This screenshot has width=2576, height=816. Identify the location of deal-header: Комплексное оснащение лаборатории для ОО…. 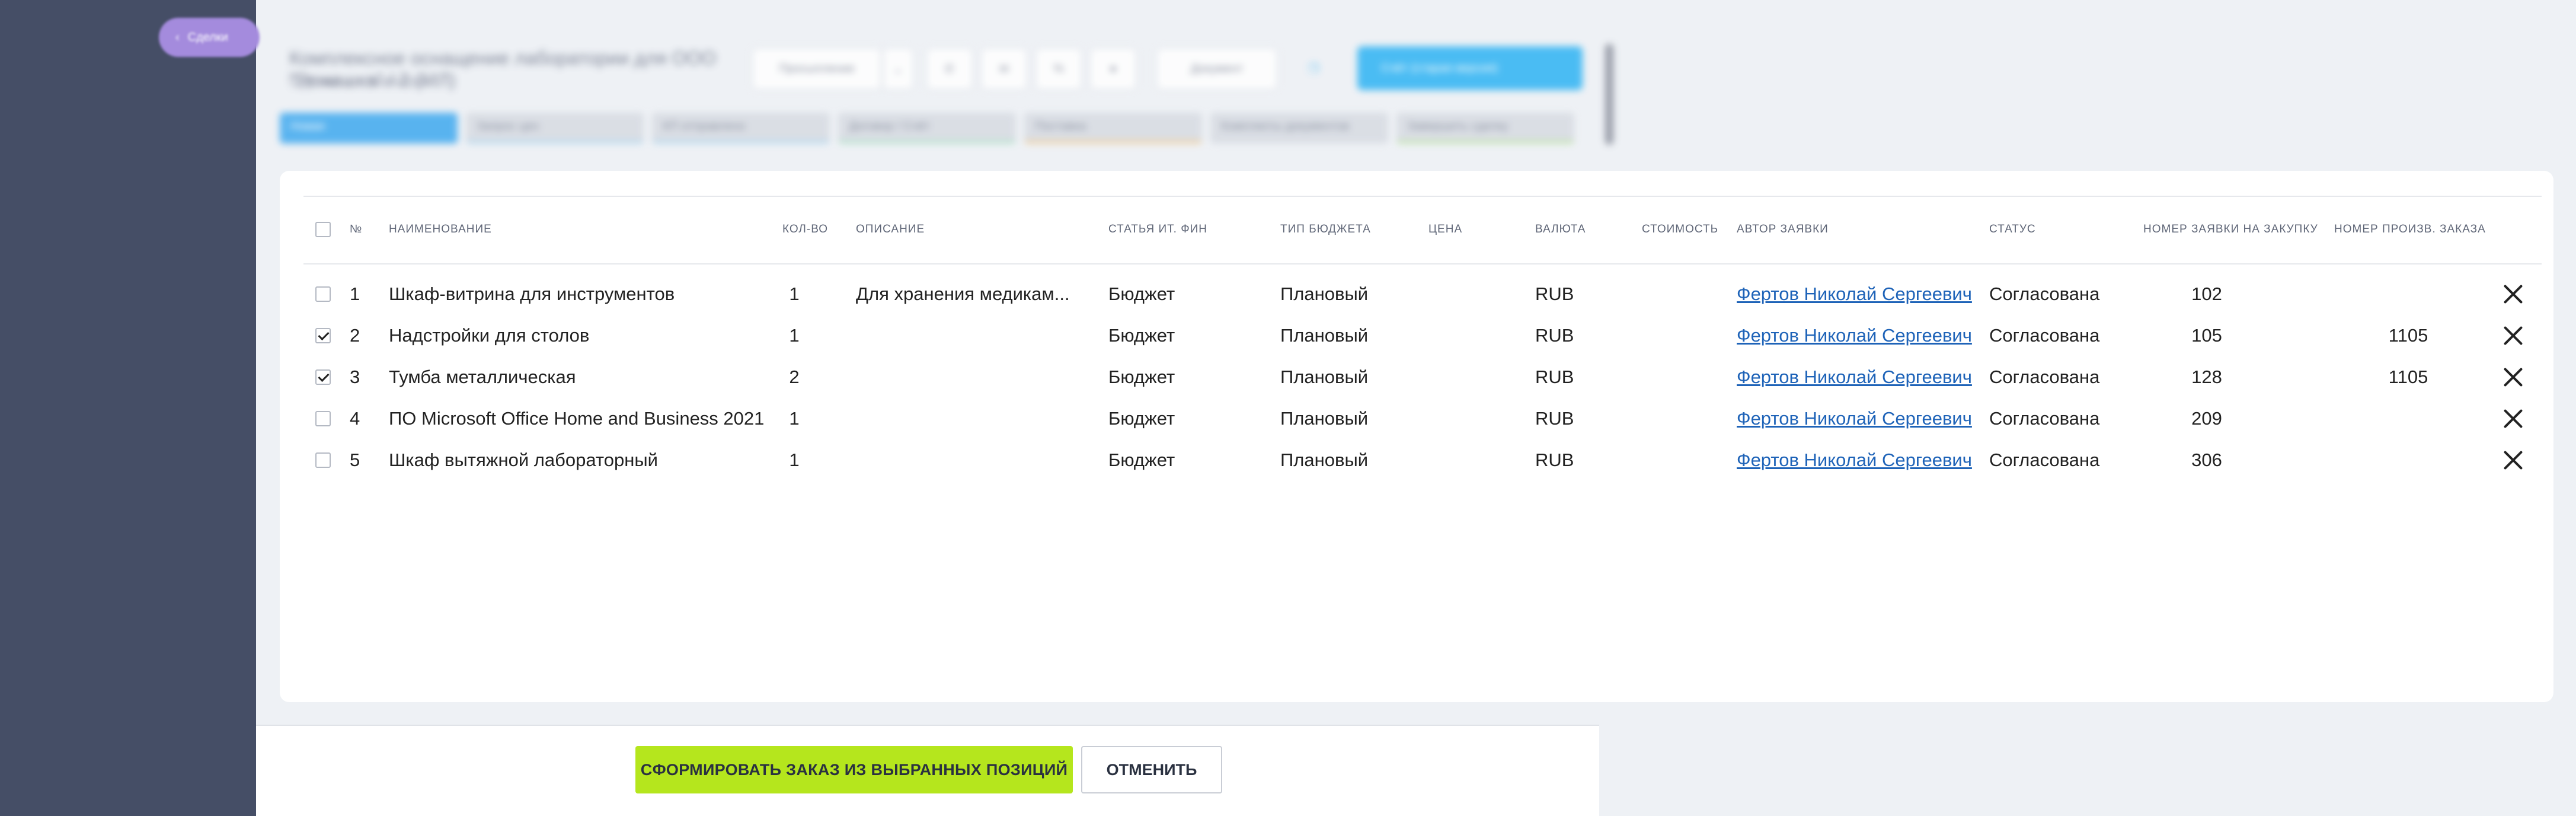
(950, 95).